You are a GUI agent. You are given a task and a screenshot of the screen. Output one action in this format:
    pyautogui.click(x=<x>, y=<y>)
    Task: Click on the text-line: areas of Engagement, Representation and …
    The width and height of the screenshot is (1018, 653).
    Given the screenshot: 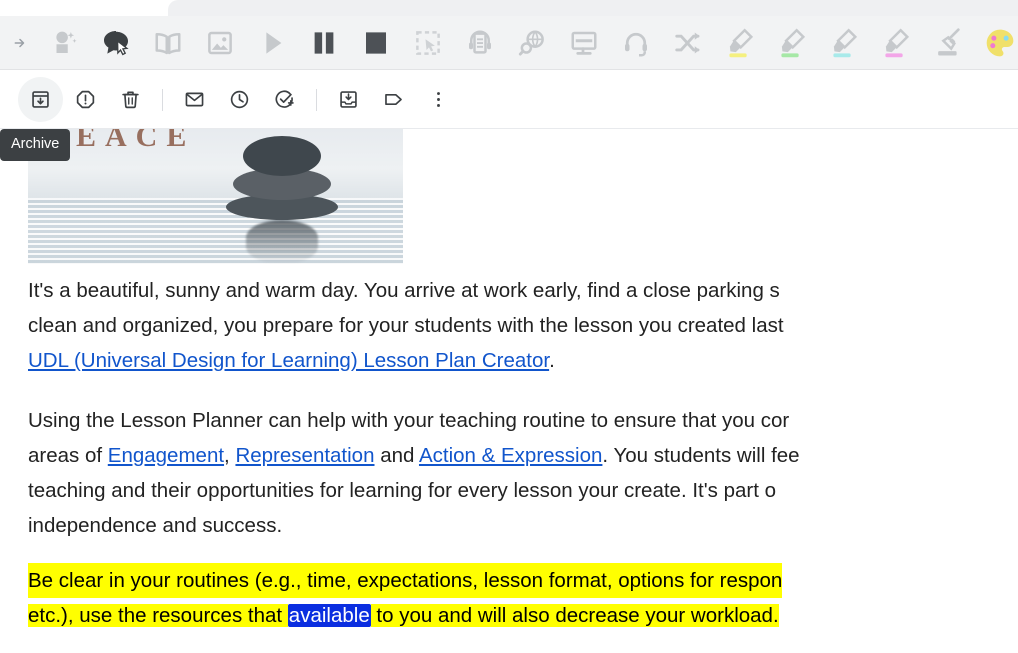 What is the action you would take?
    pyautogui.click(x=414, y=455)
    